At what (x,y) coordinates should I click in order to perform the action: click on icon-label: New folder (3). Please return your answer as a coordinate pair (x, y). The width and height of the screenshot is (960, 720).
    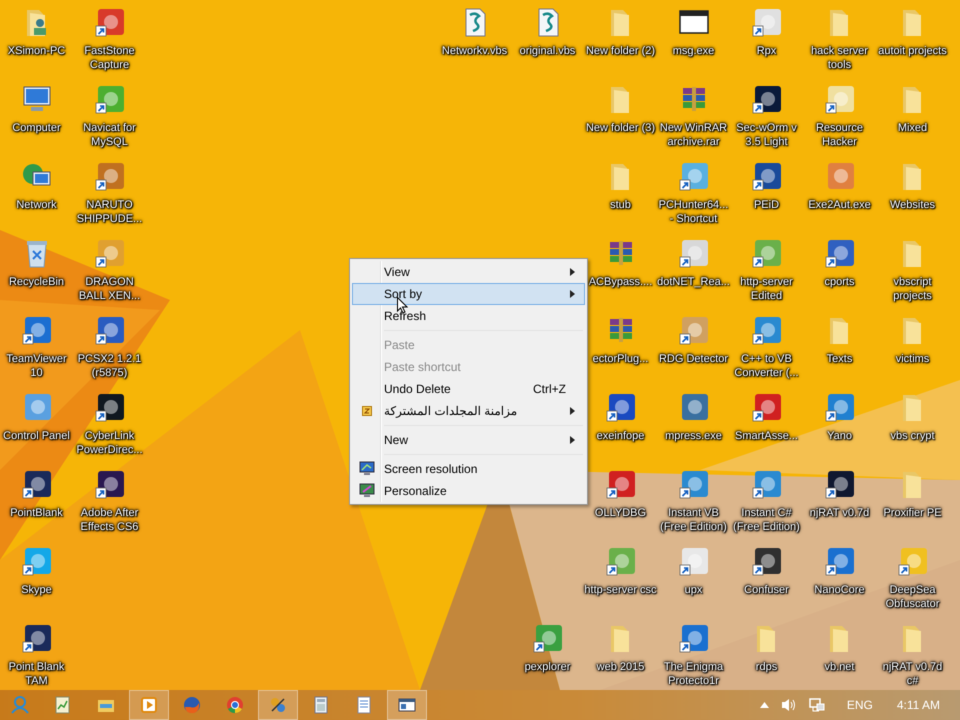
    Looking at the image, I should click on (620, 128).